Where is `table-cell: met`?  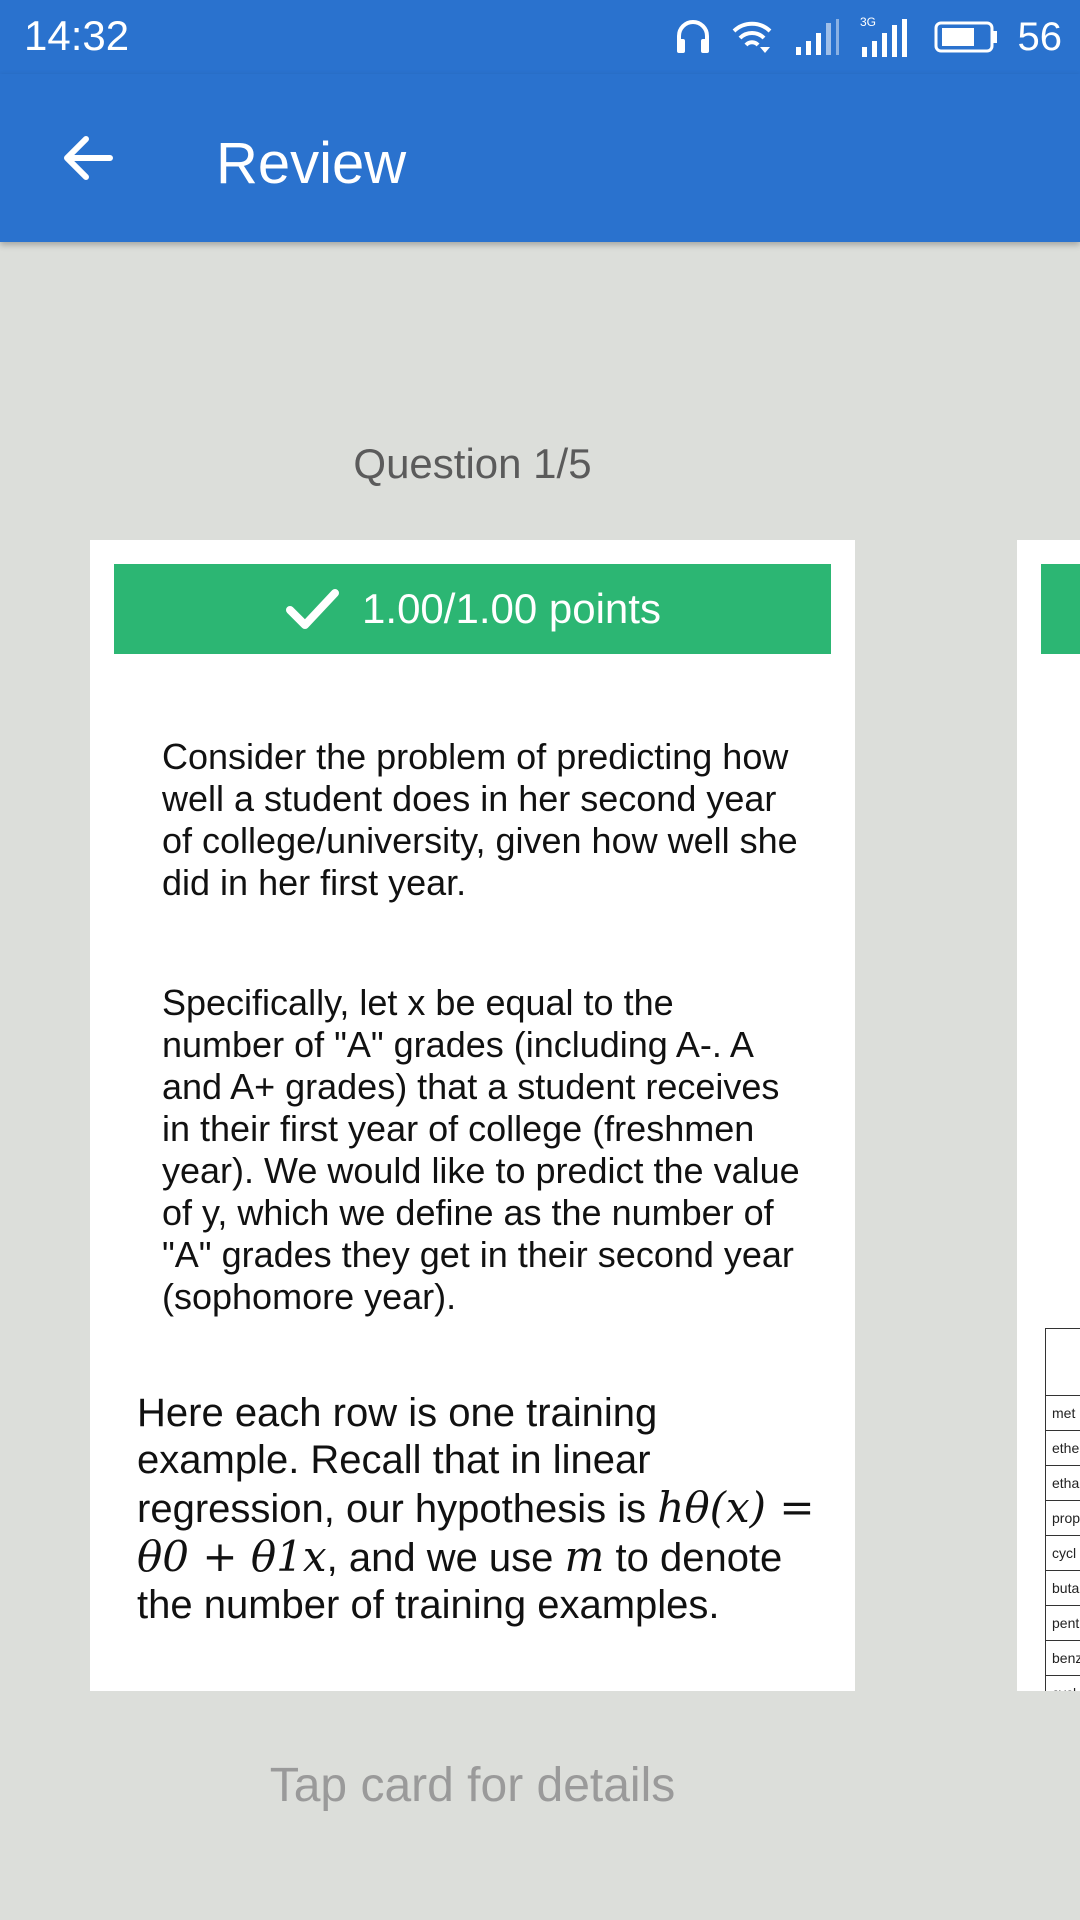
table-cell: met is located at coordinates (1062, 1413).